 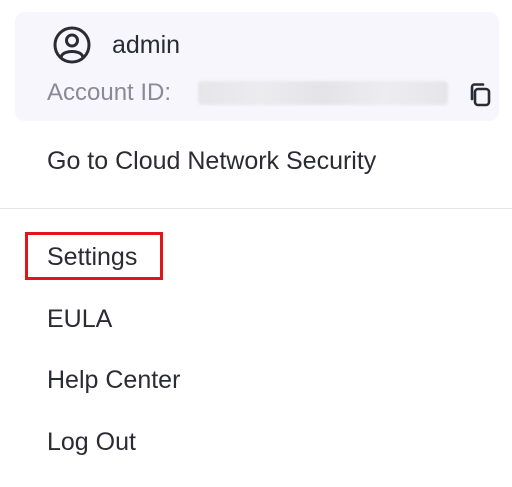 What do you see at coordinates (109, 92) in the screenshot?
I see `account-id-label: Account ID:` at bounding box center [109, 92].